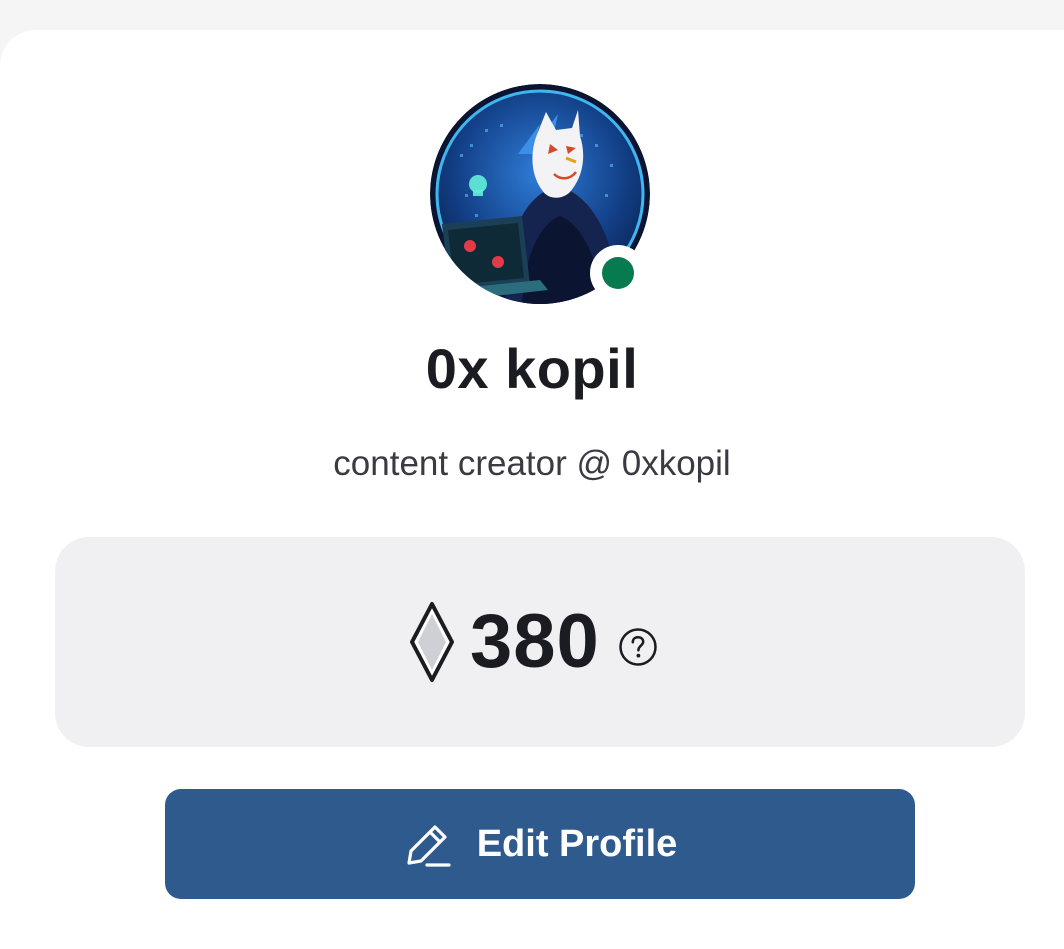  What do you see at coordinates (429, 846) in the screenshot?
I see `pencil-icon` at bounding box center [429, 846].